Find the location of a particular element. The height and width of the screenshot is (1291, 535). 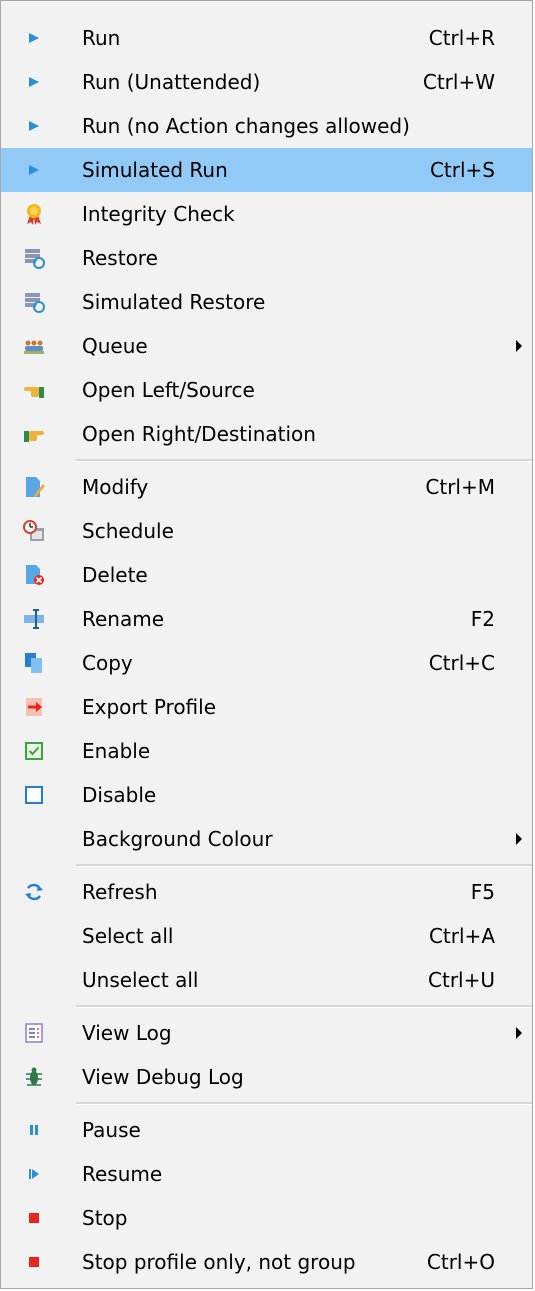

schedule-icon is located at coordinates (34, 531).